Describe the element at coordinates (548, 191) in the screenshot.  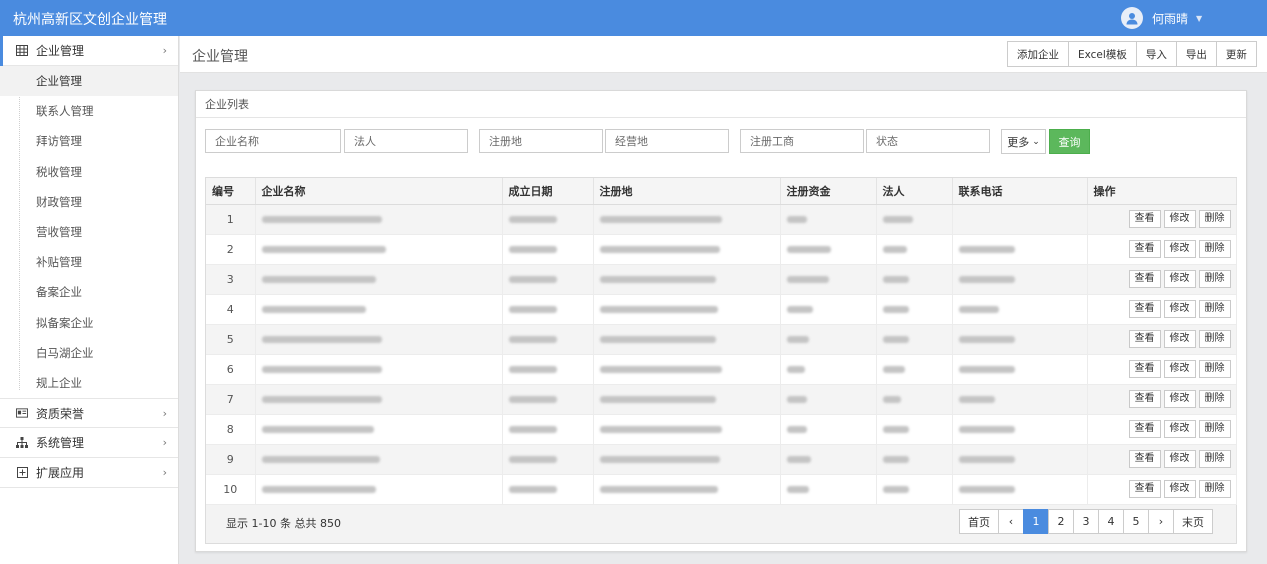
I see `column-header-founded-date: 成立日期` at that location.